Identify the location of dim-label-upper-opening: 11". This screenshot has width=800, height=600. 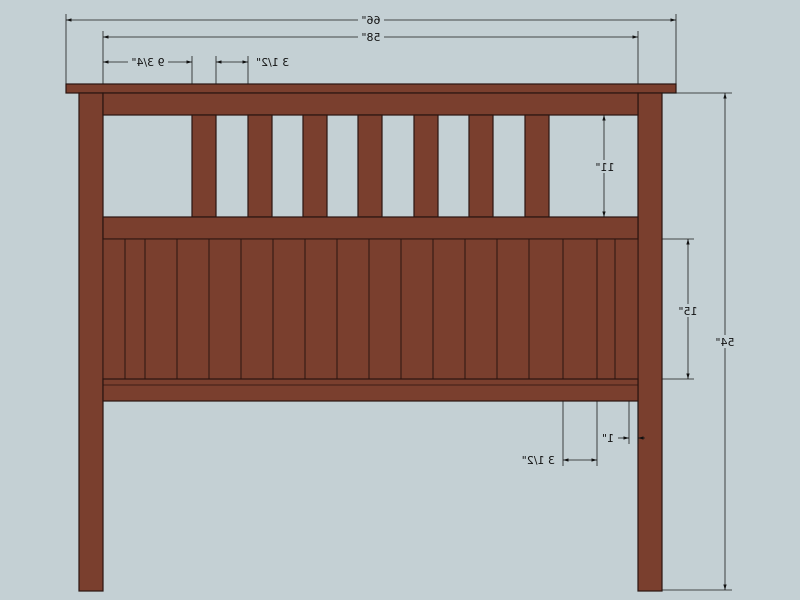
(604, 167).